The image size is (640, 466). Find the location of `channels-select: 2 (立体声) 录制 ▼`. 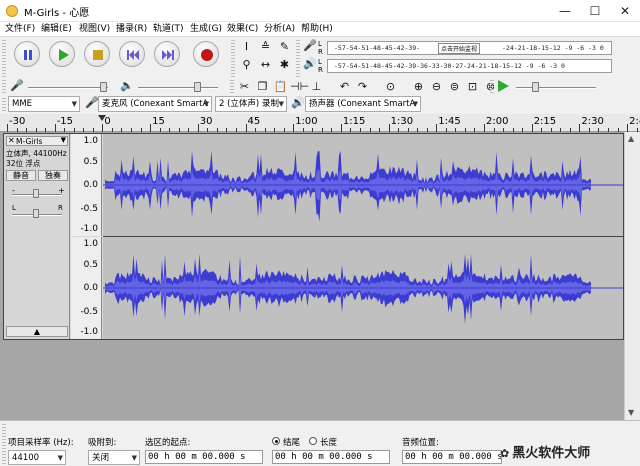

channels-select: 2 (立体声) 录制 ▼ is located at coordinates (251, 104).